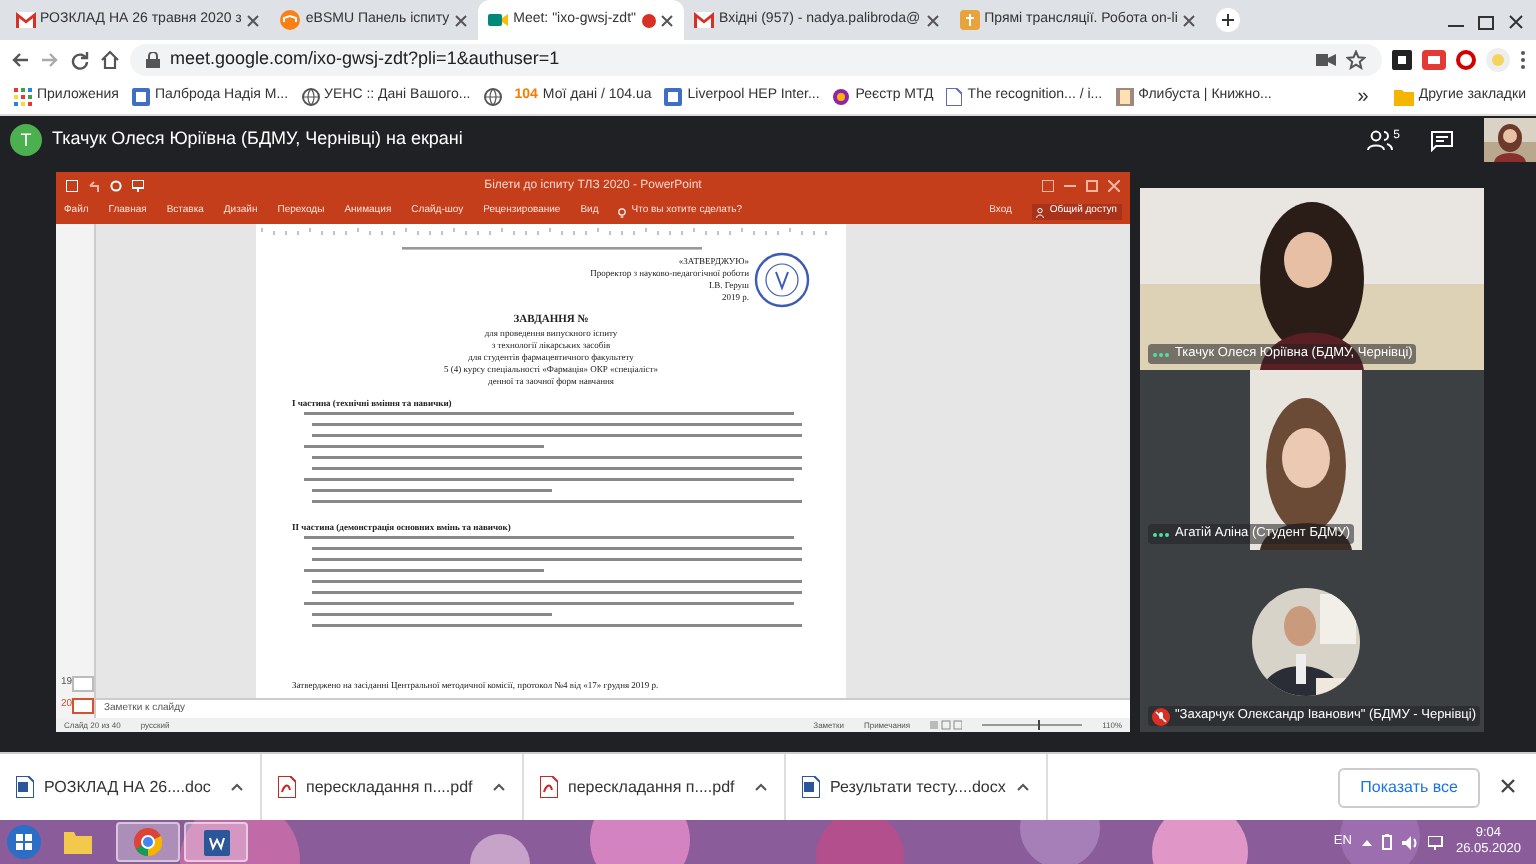  I want to click on seal-drawing, so click(782, 280).